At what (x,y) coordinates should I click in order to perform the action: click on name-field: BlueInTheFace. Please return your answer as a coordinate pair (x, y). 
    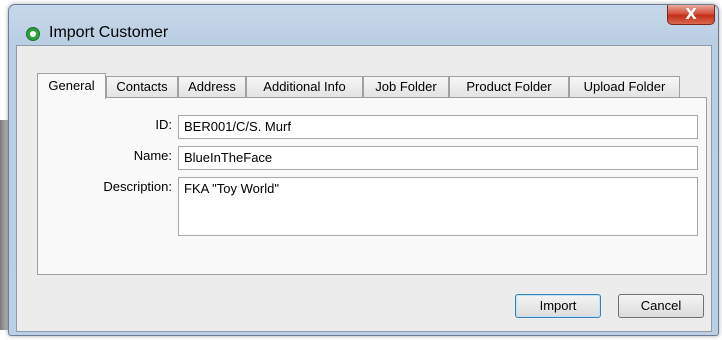
    Looking at the image, I should click on (438, 158).